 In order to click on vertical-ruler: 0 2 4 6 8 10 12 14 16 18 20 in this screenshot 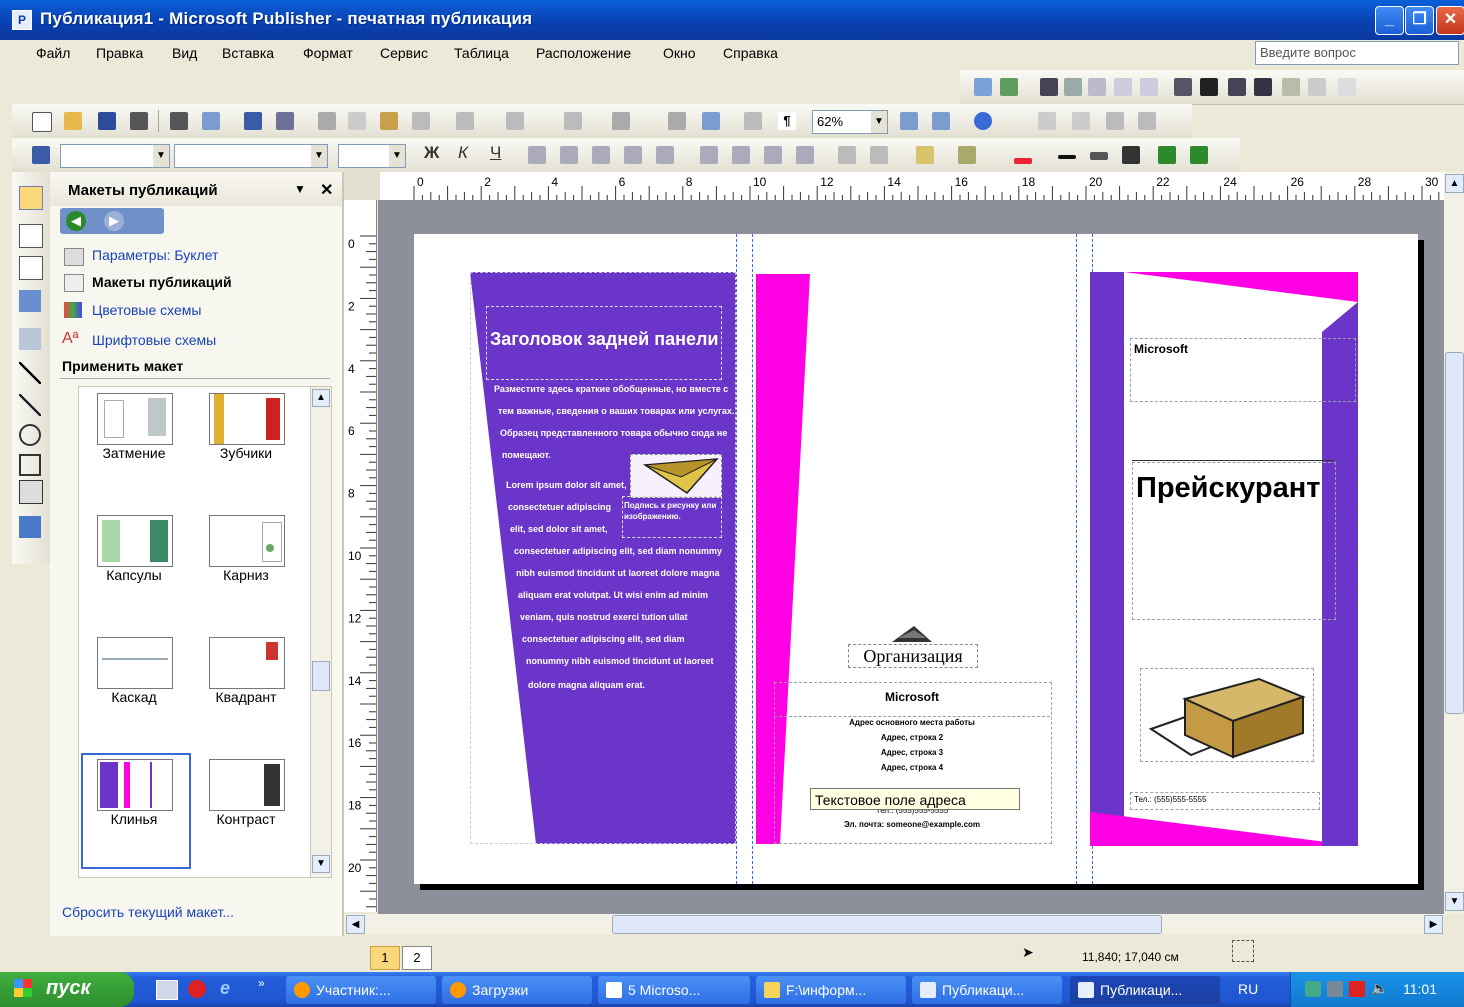, I will do `click(360, 556)`.